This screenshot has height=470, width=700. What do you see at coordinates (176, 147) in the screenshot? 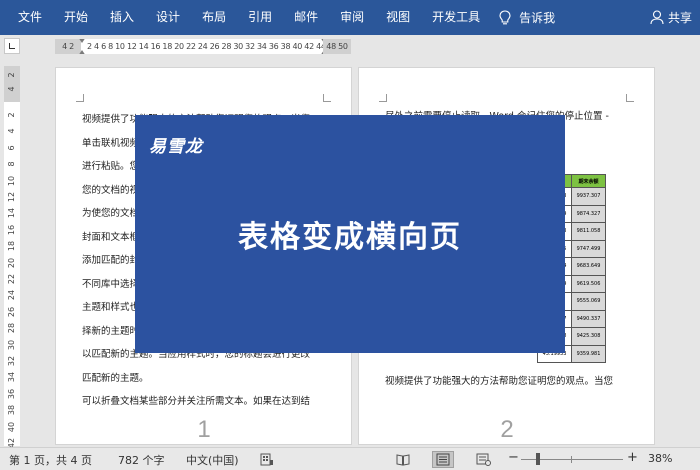
I see `brand-logo: 易雪龙` at bounding box center [176, 147].